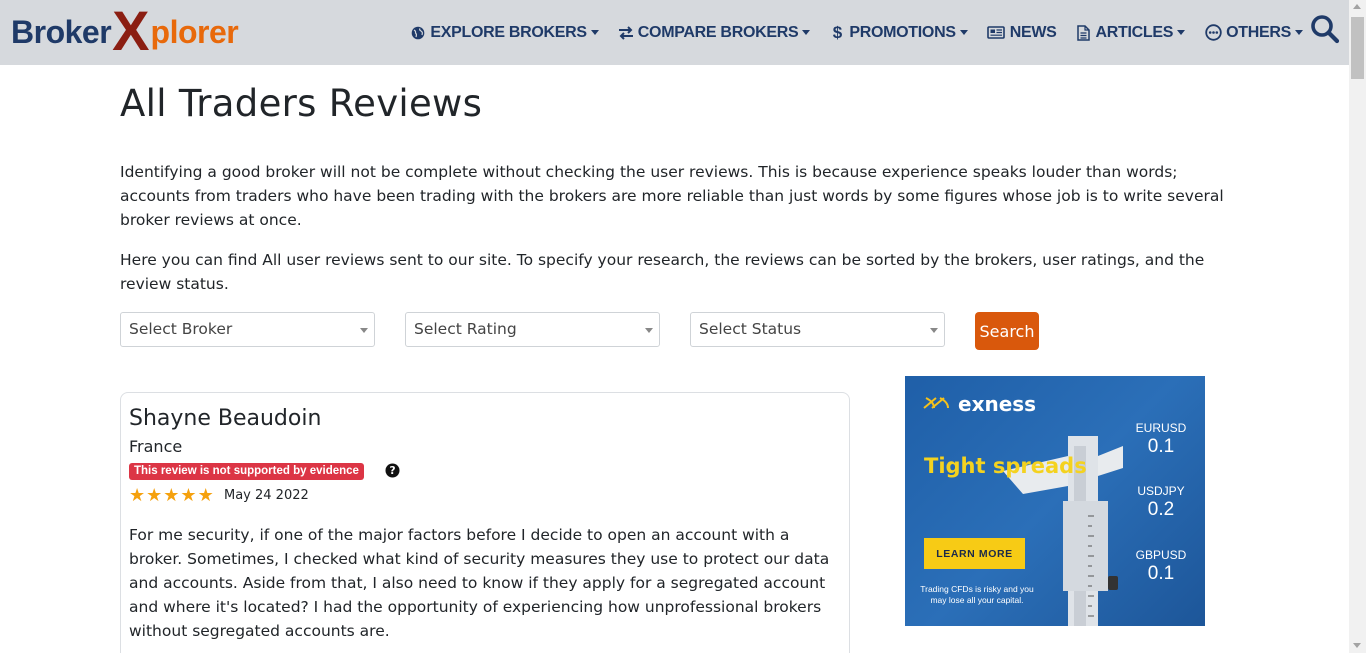 This screenshot has width=1366, height=653. What do you see at coordinates (1357, 48) in the screenshot?
I see `scrollbar-thumb` at bounding box center [1357, 48].